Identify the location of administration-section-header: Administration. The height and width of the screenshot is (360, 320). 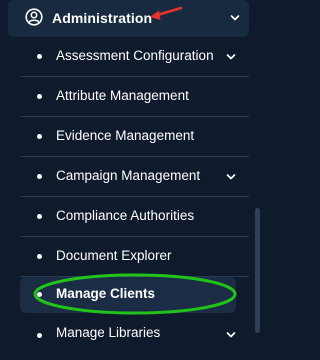
(128, 18).